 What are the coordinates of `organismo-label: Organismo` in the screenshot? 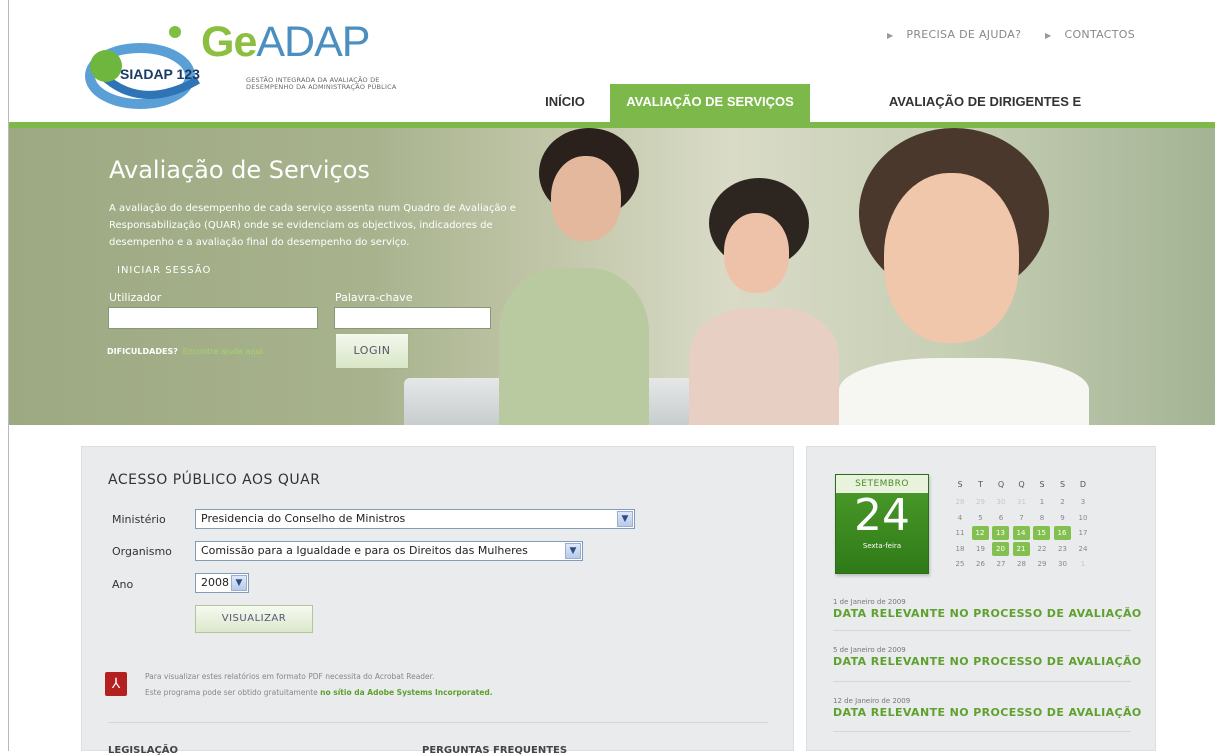 It's located at (142, 551).